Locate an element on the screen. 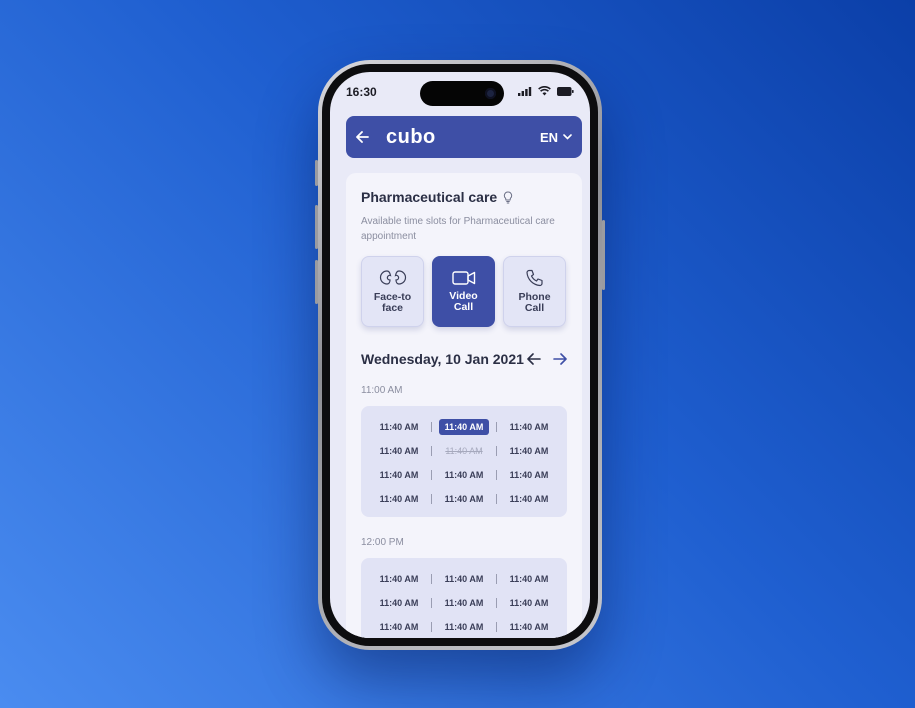 The width and height of the screenshot is (915, 708). mute-switch is located at coordinates (316, 173).